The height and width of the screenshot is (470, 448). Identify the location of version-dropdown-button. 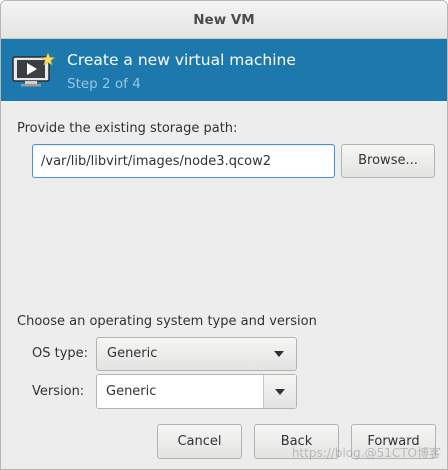
(279, 391).